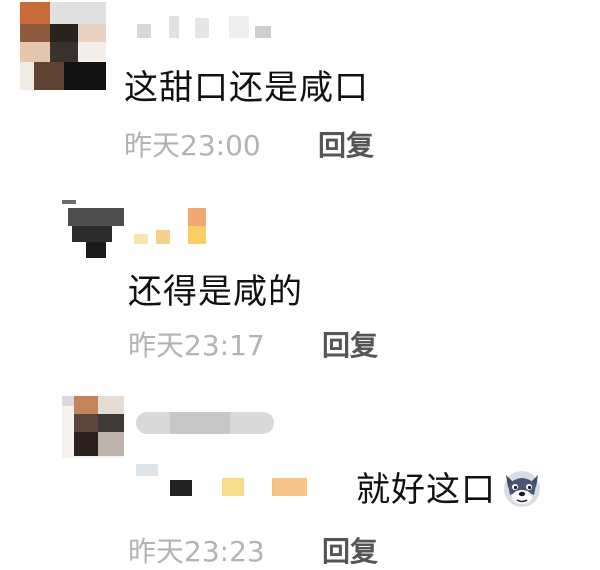 The height and width of the screenshot is (570, 600). I want to click on comment-text: 还得是咸的, so click(215, 292).